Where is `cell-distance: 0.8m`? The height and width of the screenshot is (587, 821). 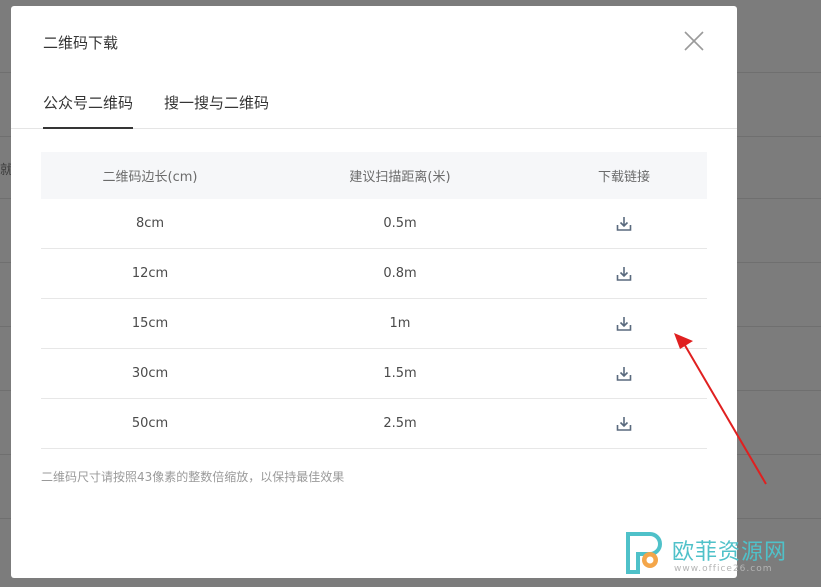 cell-distance: 0.8m is located at coordinates (400, 273).